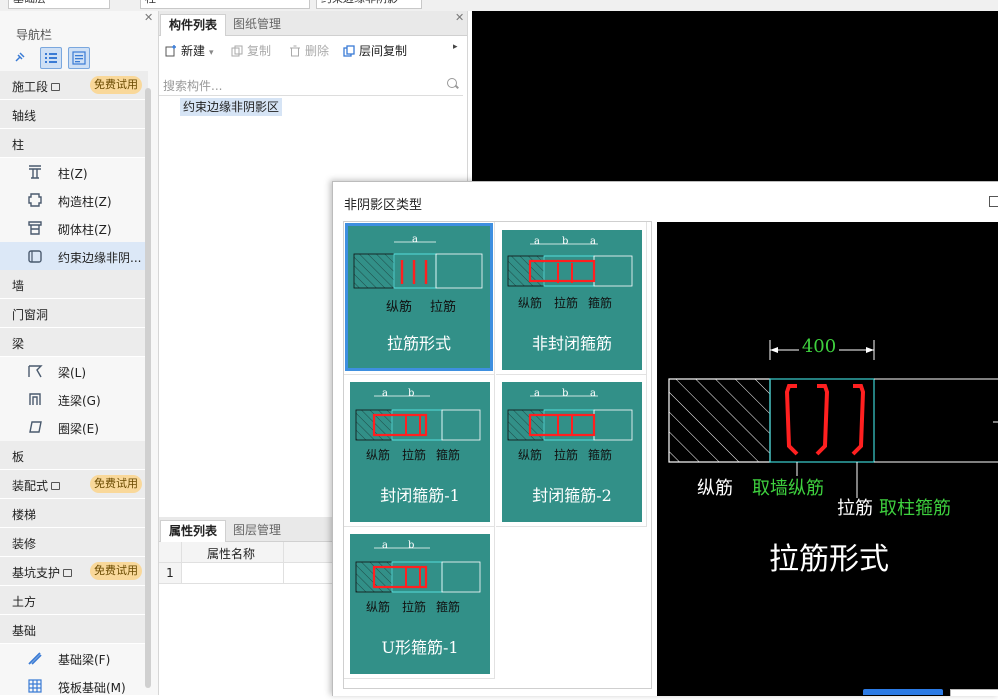  I want to click on comp-toolbar: 新建 ▾ 复制 删除 层间复制 ▸, so click(313, 49).